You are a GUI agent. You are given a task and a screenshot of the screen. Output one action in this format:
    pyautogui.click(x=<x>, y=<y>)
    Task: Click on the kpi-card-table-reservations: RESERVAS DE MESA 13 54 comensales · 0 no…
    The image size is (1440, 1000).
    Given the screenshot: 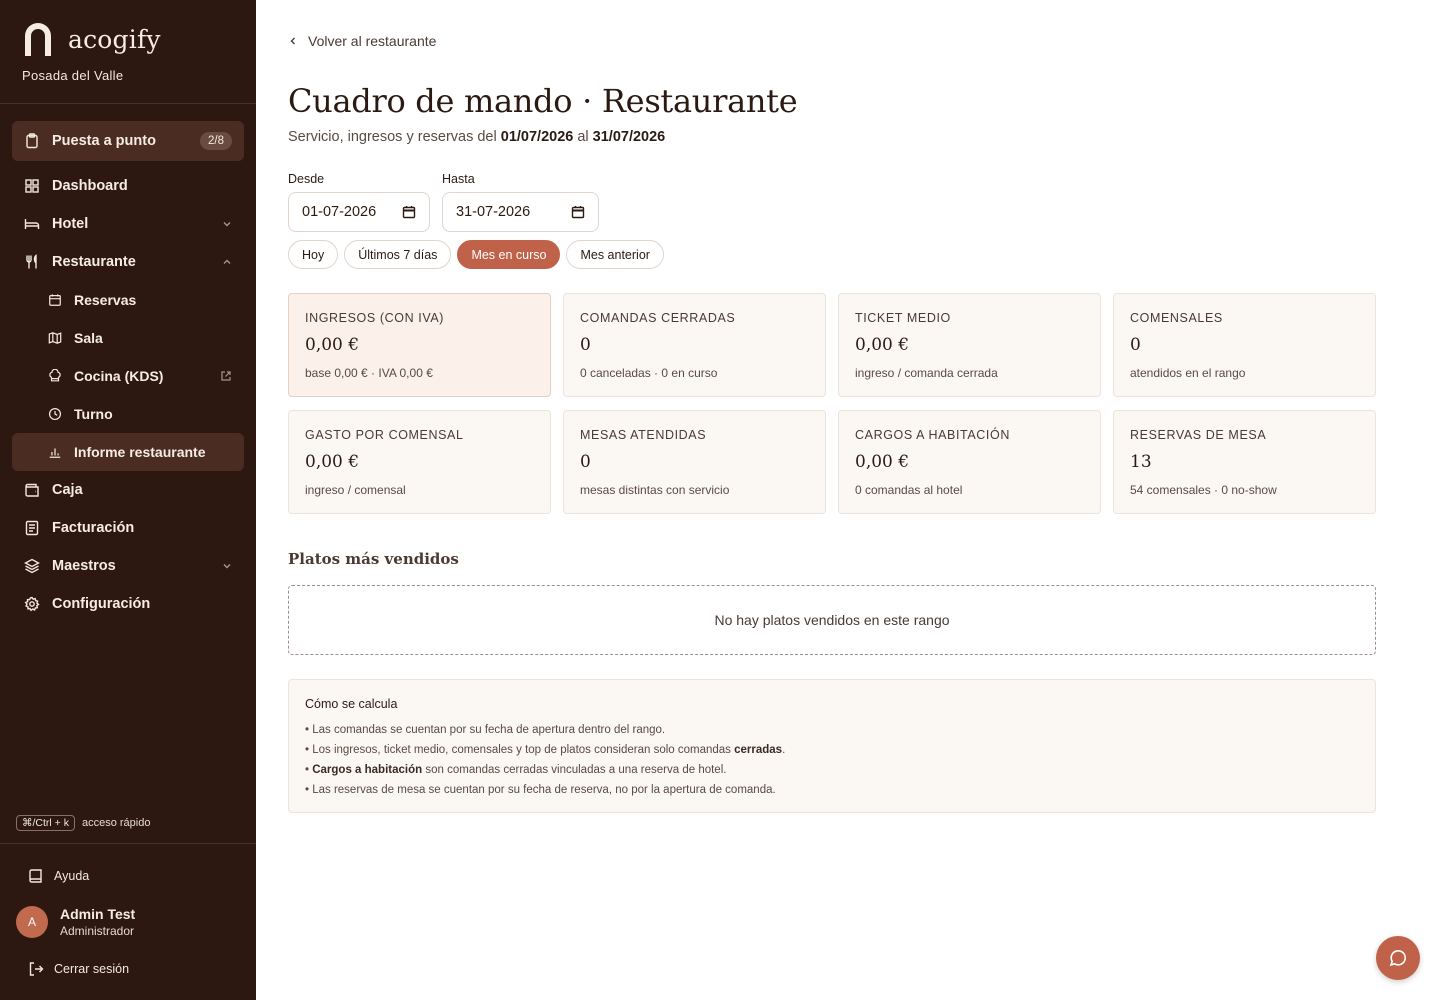 What is the action you would take?
    pyautogui.click(x=1244, y=462)
    